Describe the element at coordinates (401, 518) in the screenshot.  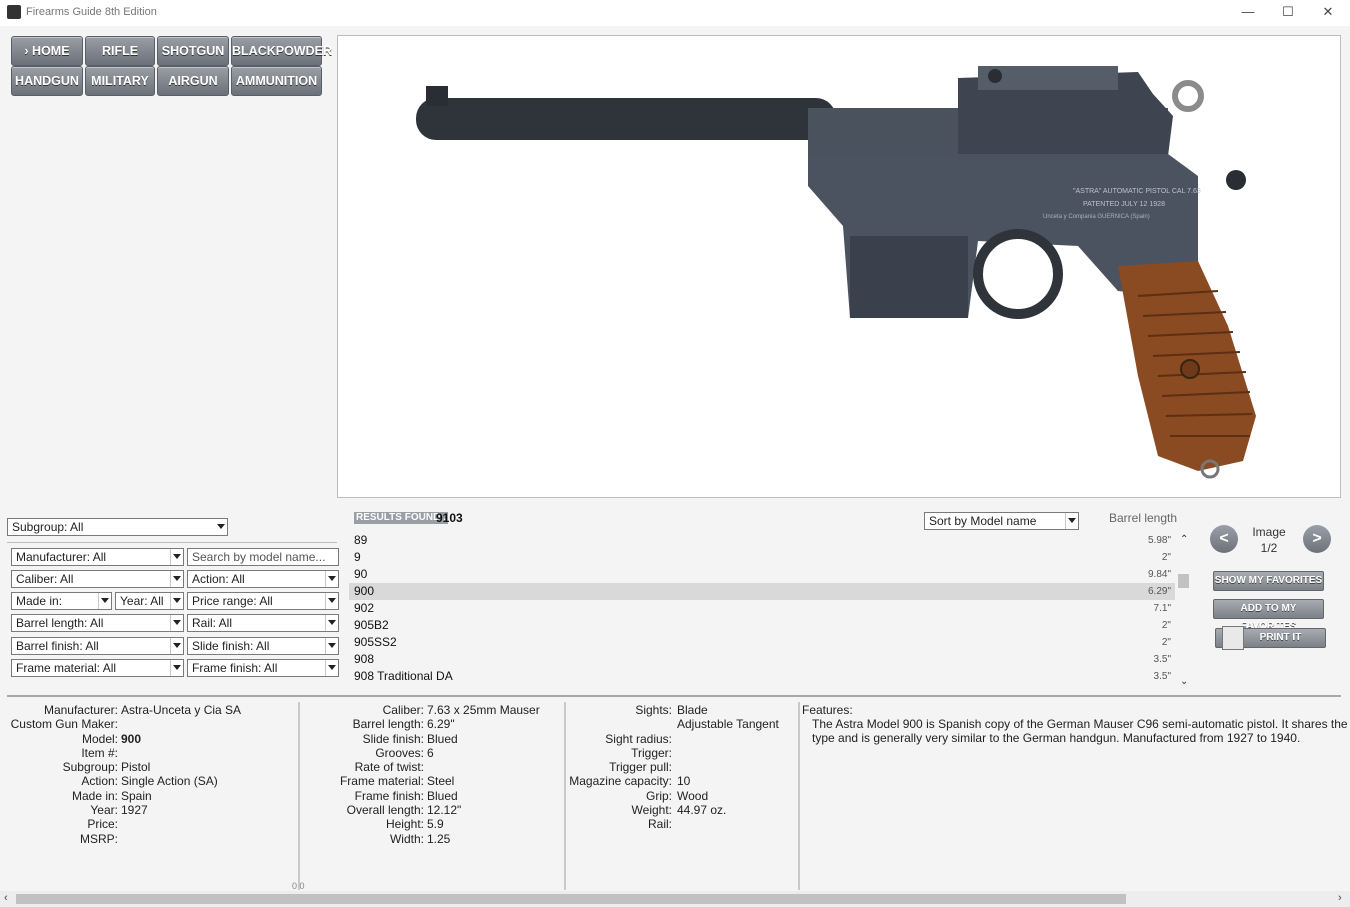
I see `results-found-label: RESULTS FOUND :` at that location.